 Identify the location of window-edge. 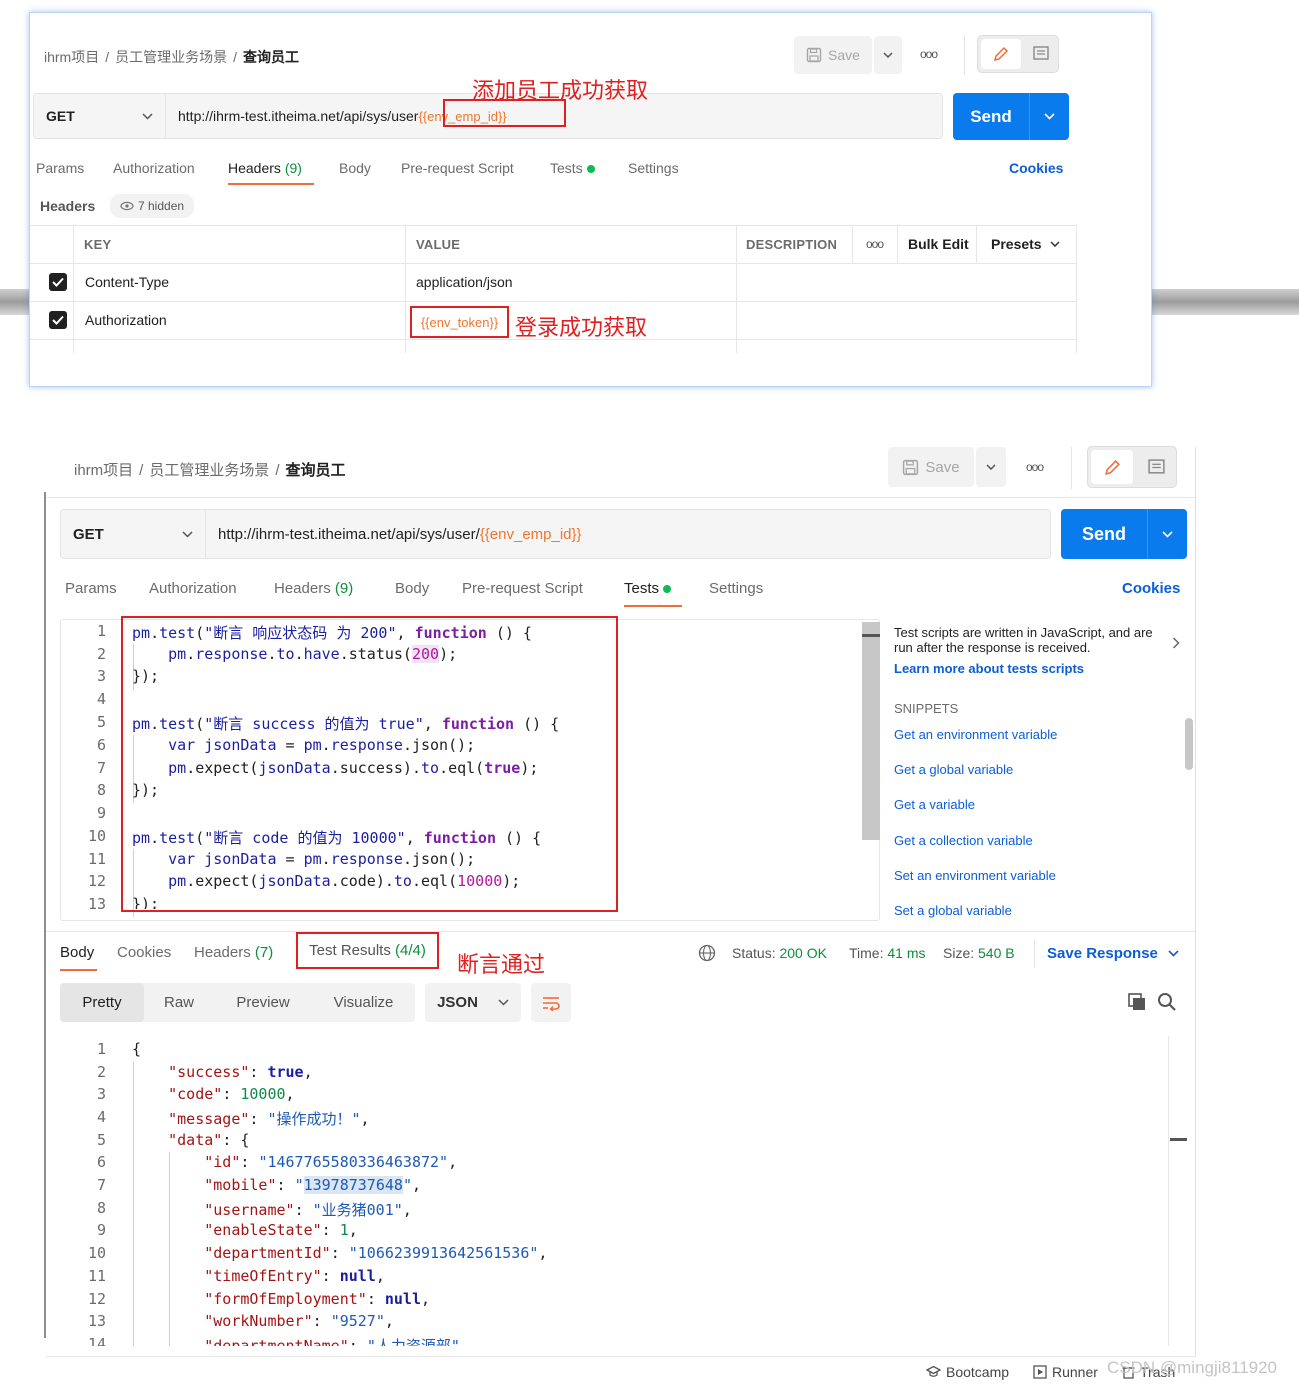
(1195, 902).